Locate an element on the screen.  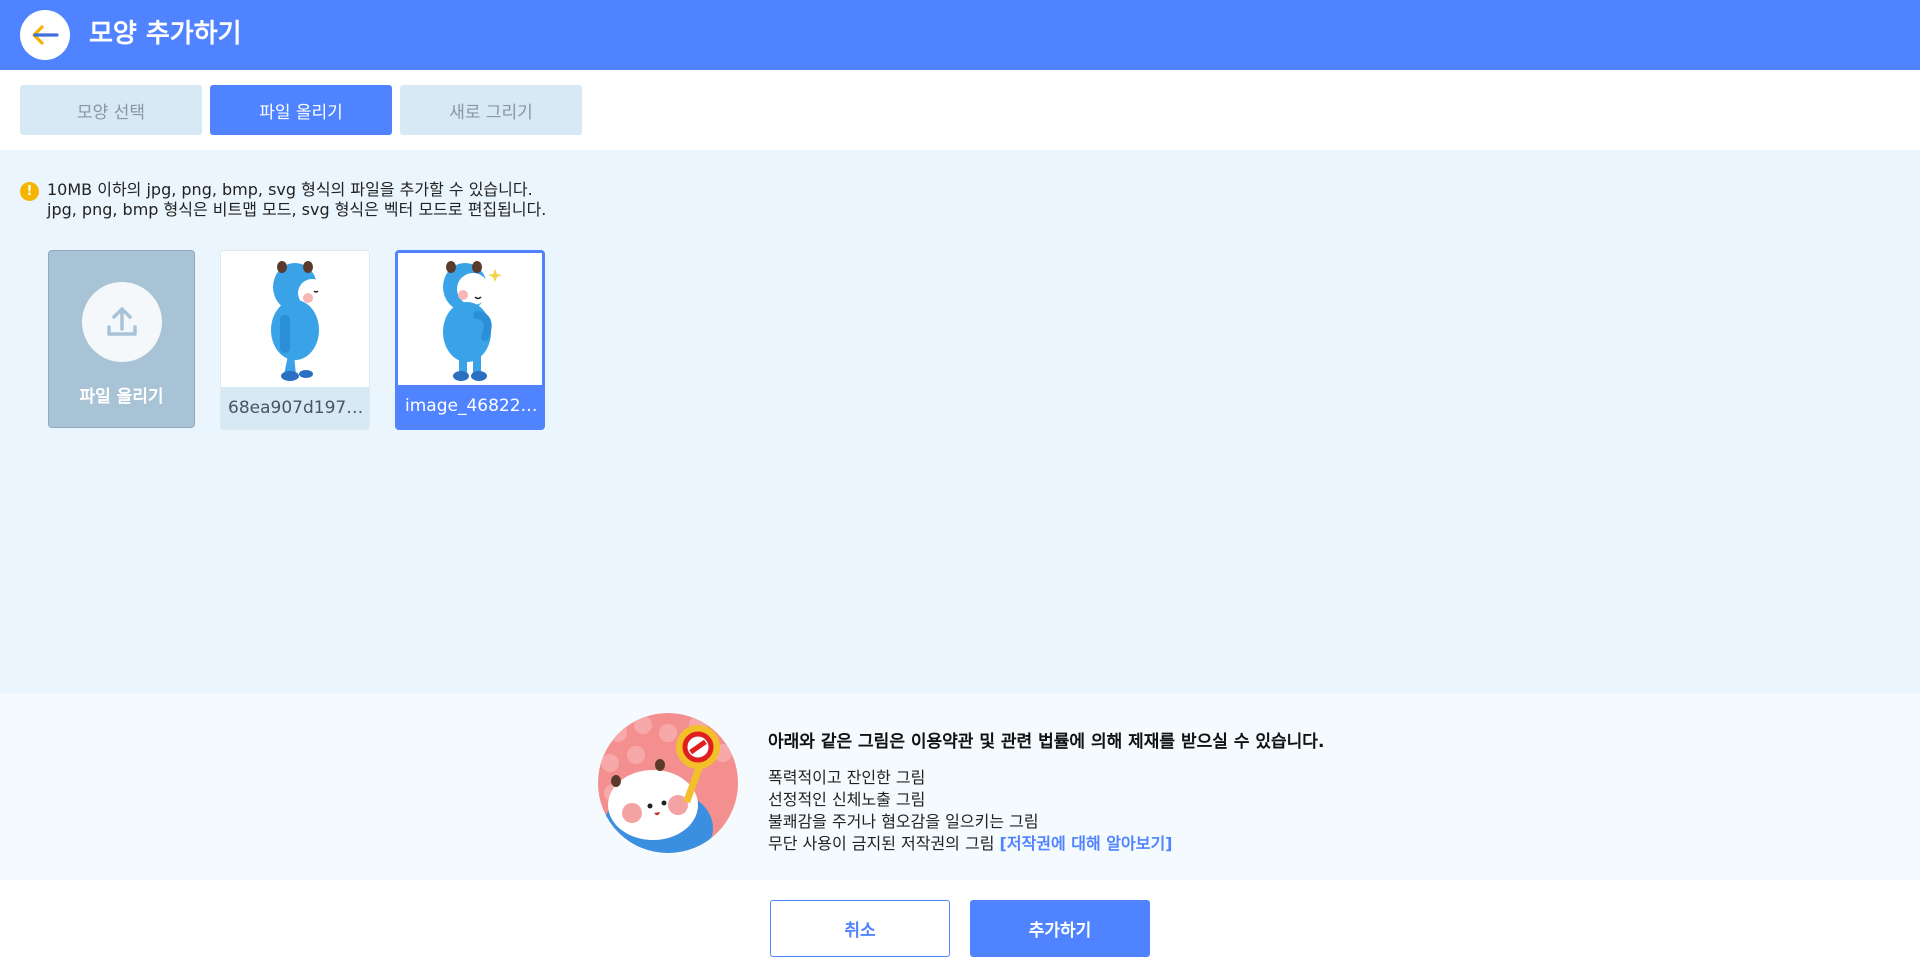
tab-new-drawing: 새로 그리기 is located at coordinates (491, 110).